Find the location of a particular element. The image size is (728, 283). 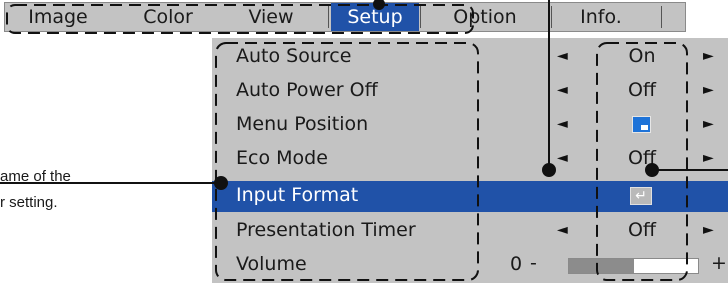

menu-item-label: Auto Power Off is located at coordinates (307, 90).